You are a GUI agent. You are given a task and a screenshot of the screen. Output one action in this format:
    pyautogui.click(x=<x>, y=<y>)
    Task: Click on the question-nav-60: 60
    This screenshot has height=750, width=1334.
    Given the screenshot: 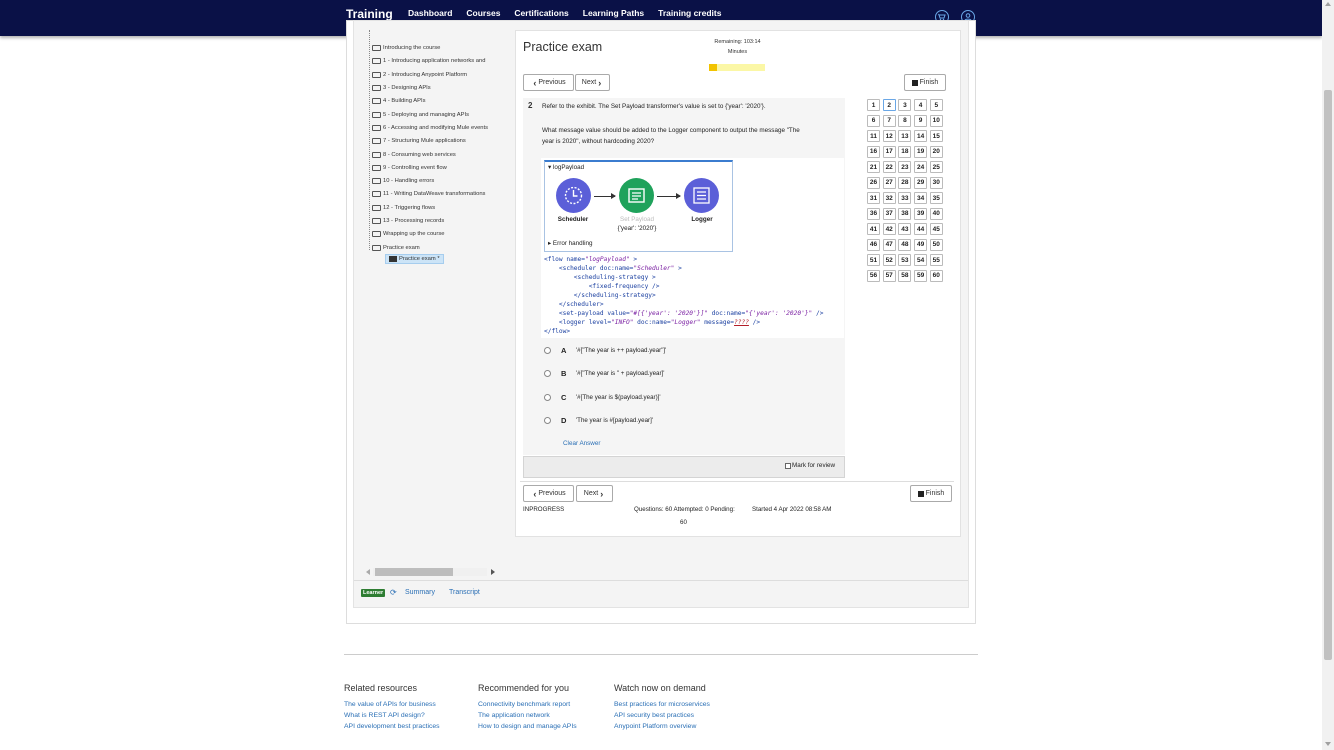 What is the action you would take?
    pyautogui.click(x=936, y=275)
    